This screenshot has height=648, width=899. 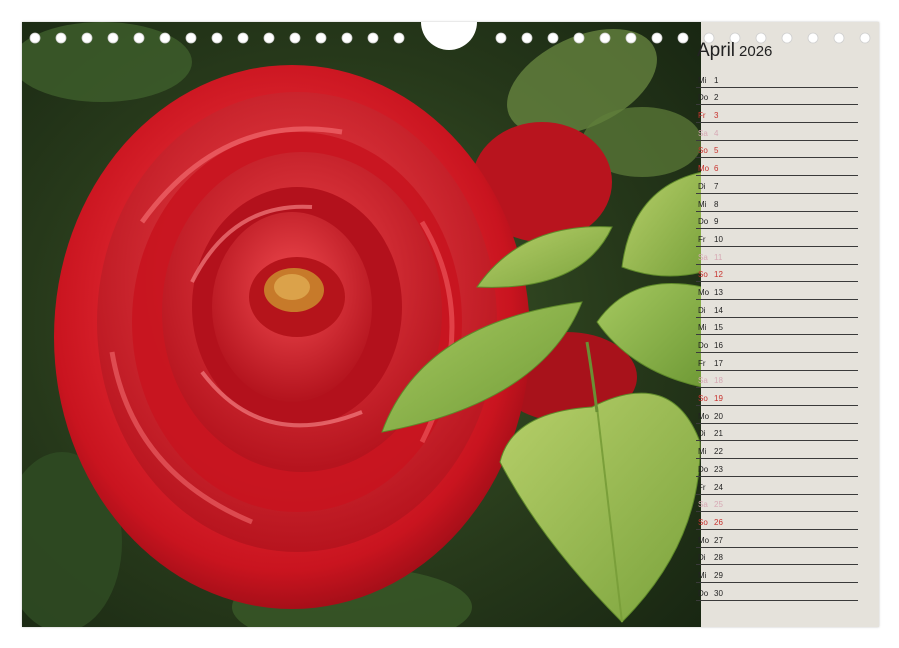 I want to click on day-row: Mo 13, so click(x=777, y=291).